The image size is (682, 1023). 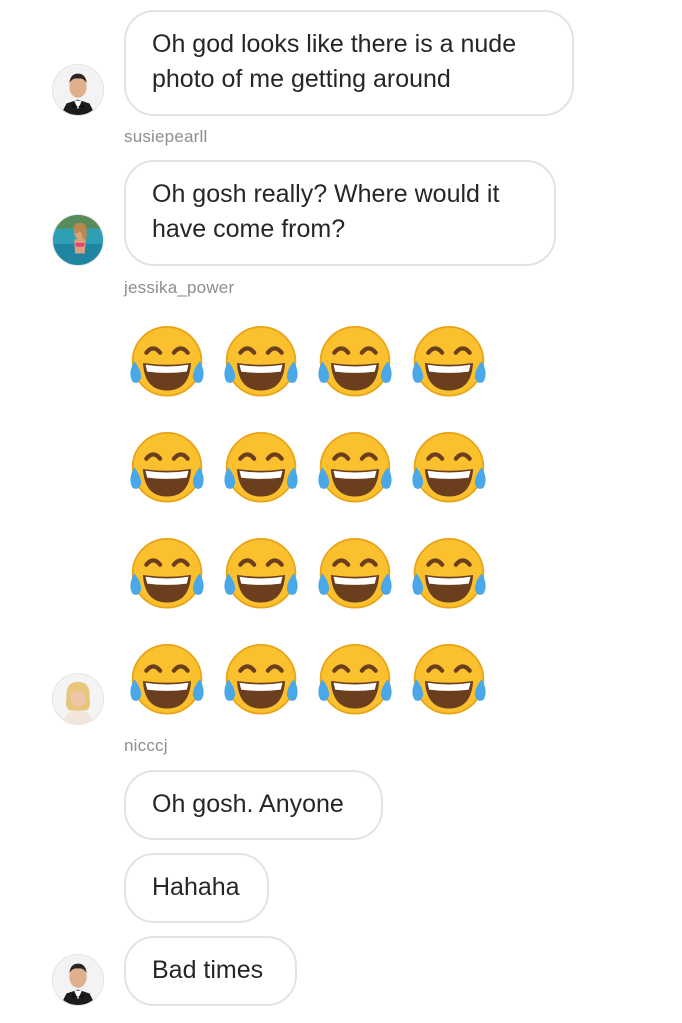 I want to click on message-bubble: Bad times, so click(x=210, y=971).